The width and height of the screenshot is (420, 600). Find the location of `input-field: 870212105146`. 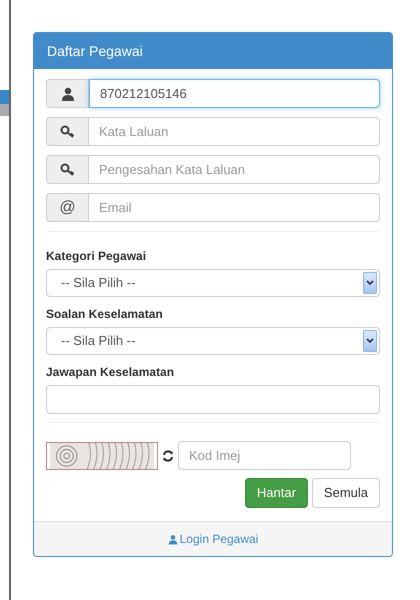

input-field: 870212105146 is located at coordinates (234, 93).